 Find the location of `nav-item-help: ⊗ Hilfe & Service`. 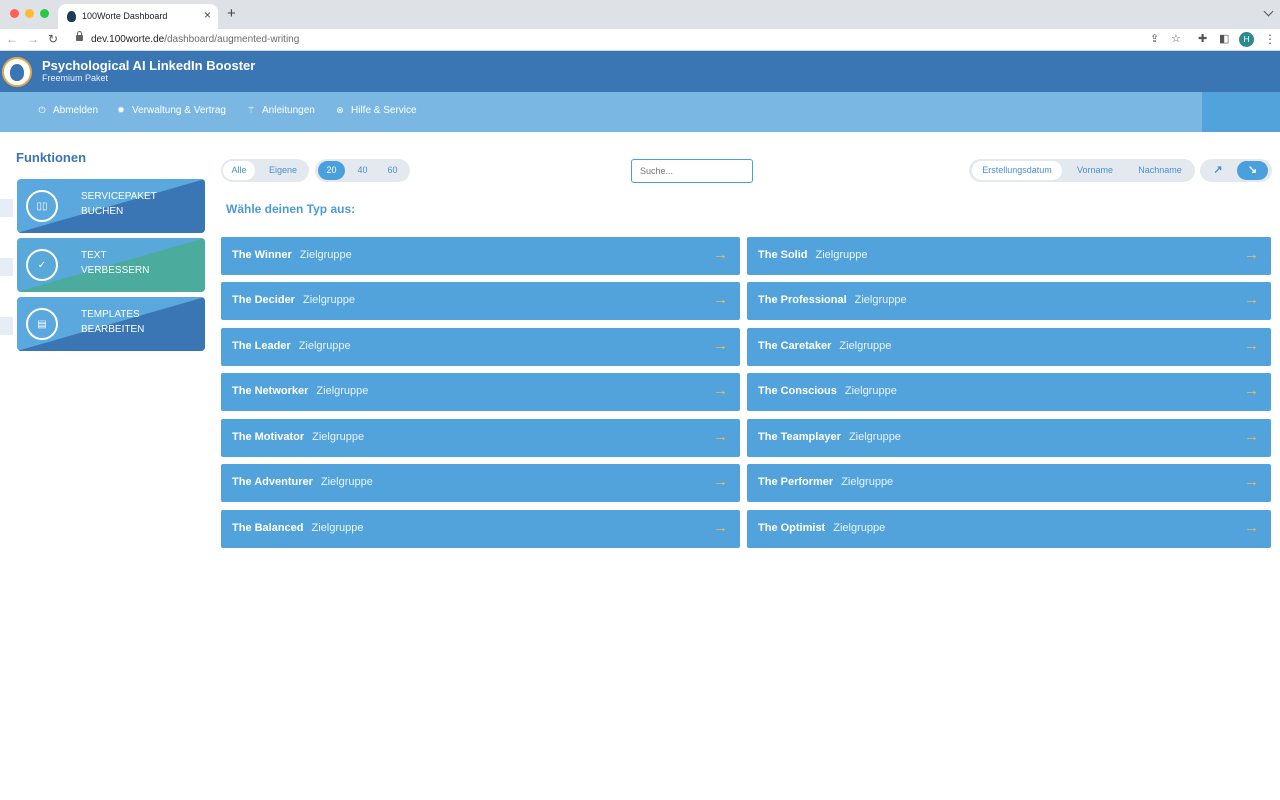

nav-item-help: ⊗ Hilfe & Service is located at coordinates (375, 110).